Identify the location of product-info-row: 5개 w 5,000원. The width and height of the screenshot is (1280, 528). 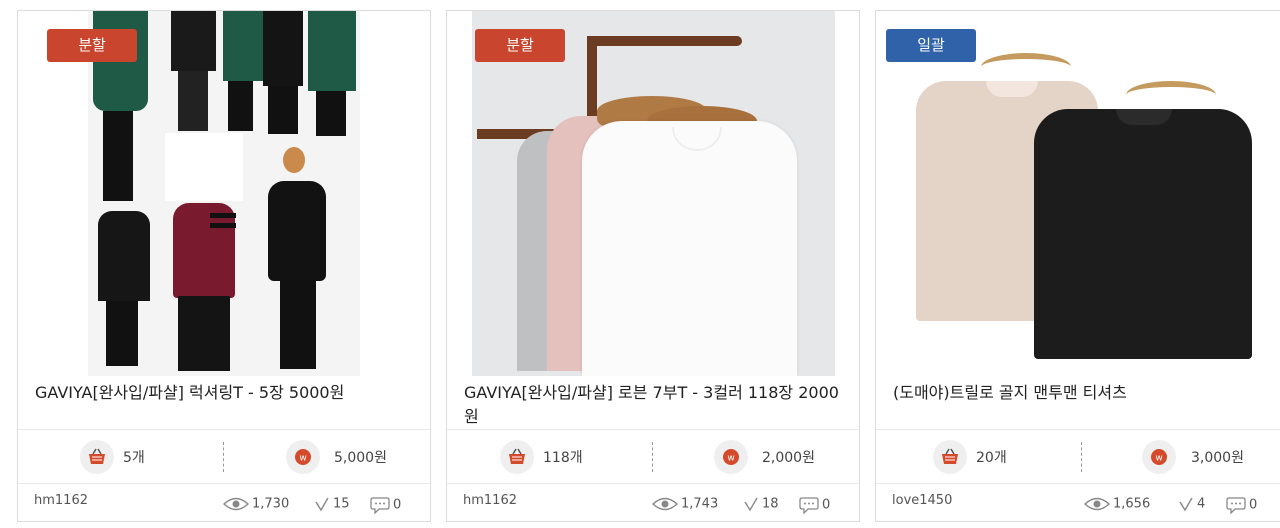
(224, 456).